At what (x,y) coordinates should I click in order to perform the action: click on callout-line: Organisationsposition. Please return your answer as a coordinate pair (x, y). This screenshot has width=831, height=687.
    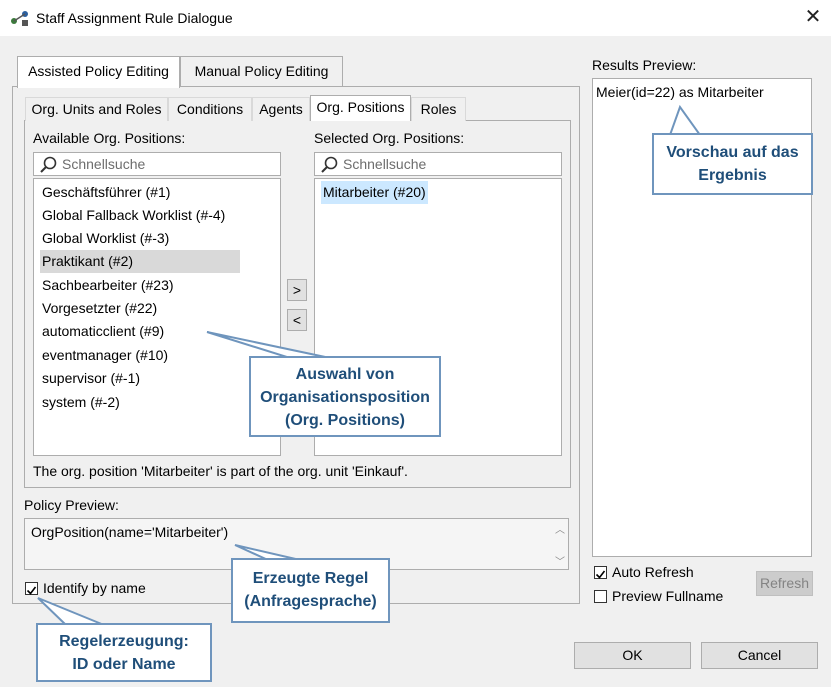
    Looking at the image, I should click on (345, 397).